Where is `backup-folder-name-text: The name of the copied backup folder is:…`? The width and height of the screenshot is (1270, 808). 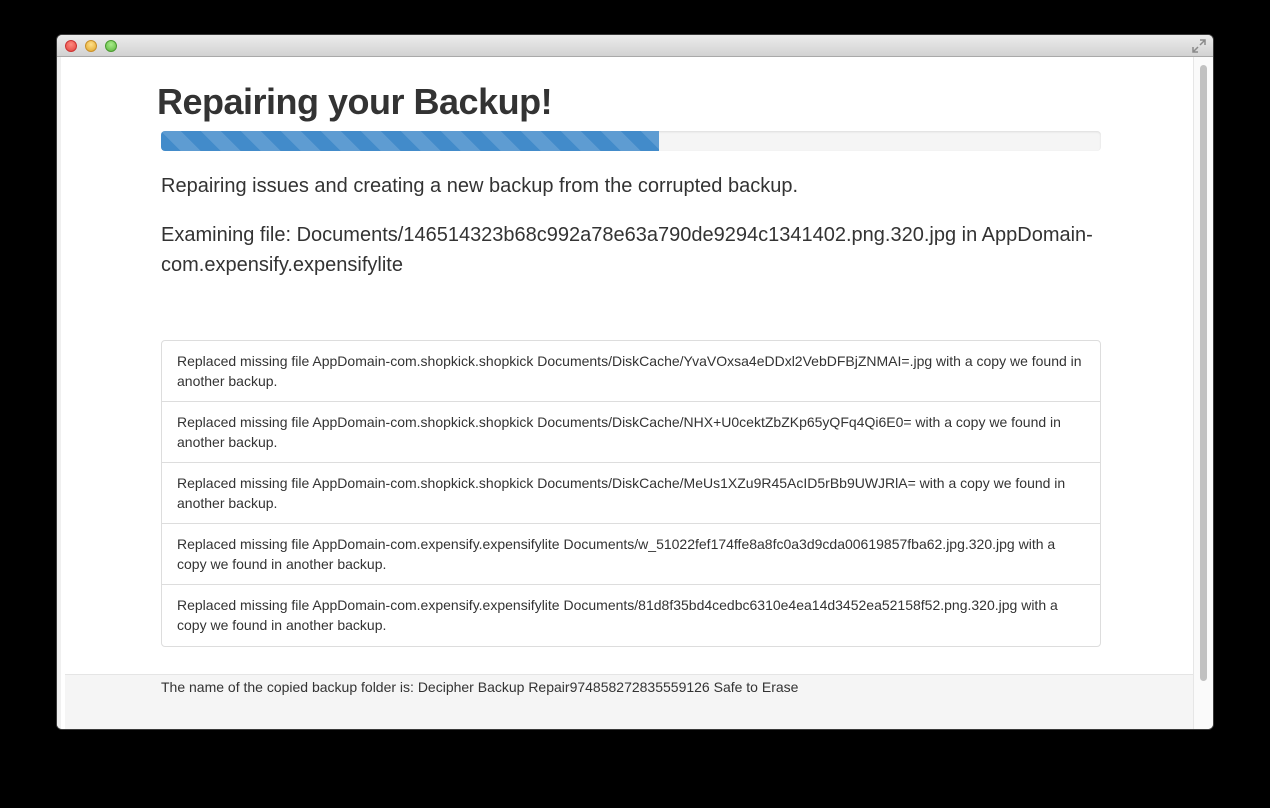 backup-folder-name-text: The name of the copied backup folder is:… is located at coordinates (480, 687).